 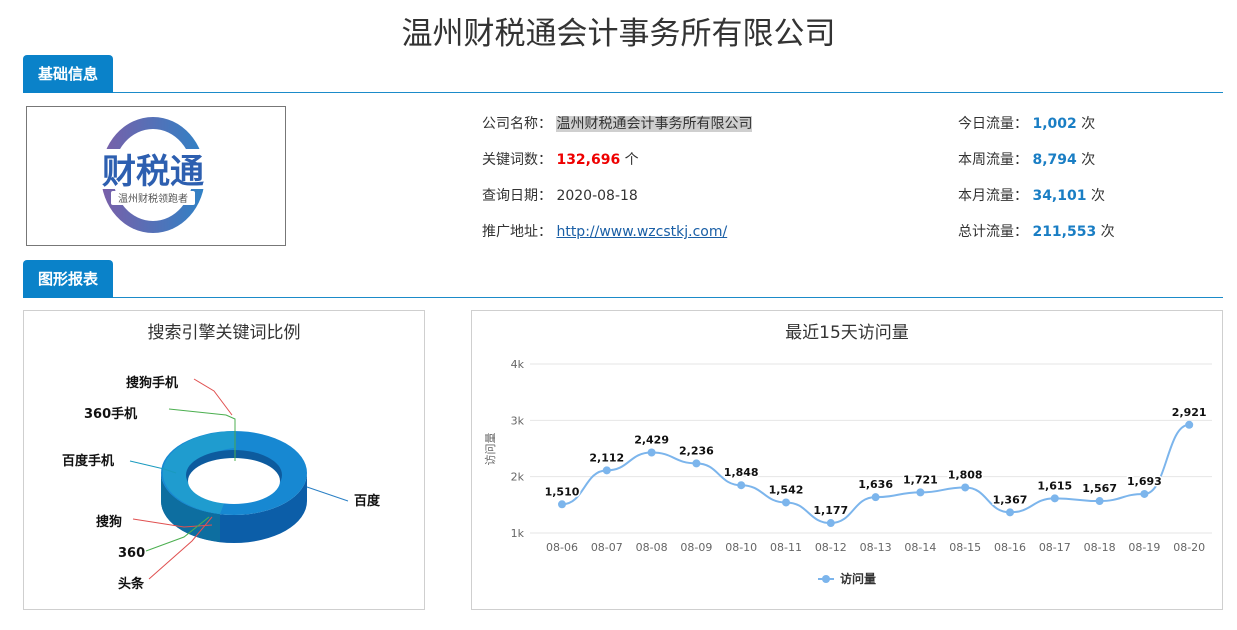 I want to click on traffic-today-label: 今日流量：, so click(x=993, y=124).